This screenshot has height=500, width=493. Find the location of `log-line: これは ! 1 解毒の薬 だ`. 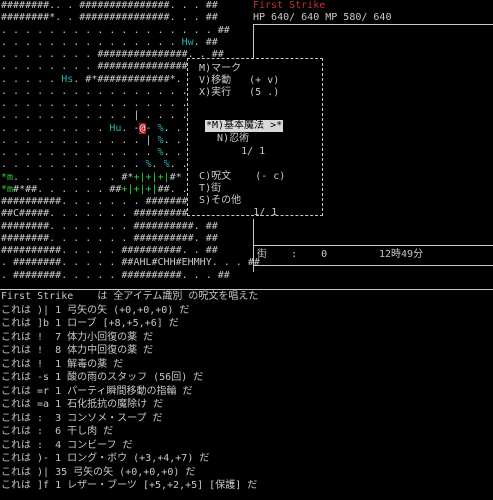

log-line: これは ! 1 解毒の薬 だ is located at coordinates (62, 364).